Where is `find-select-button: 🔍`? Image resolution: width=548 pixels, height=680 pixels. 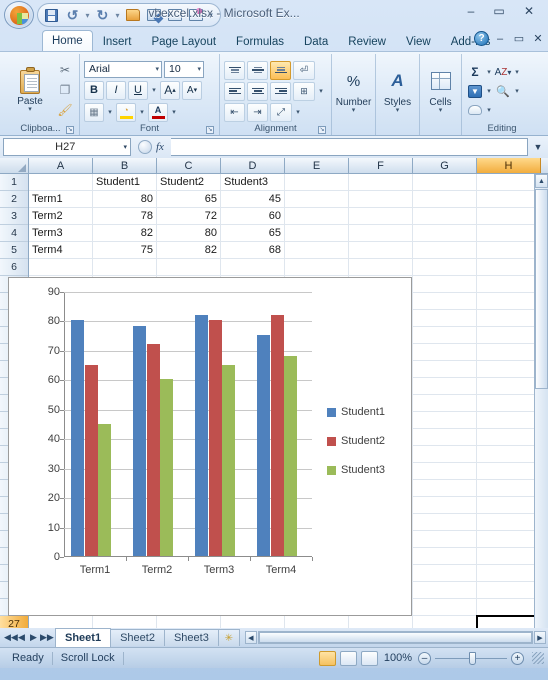
find-select-button: 🔍 is located at coordinates (503, 91).